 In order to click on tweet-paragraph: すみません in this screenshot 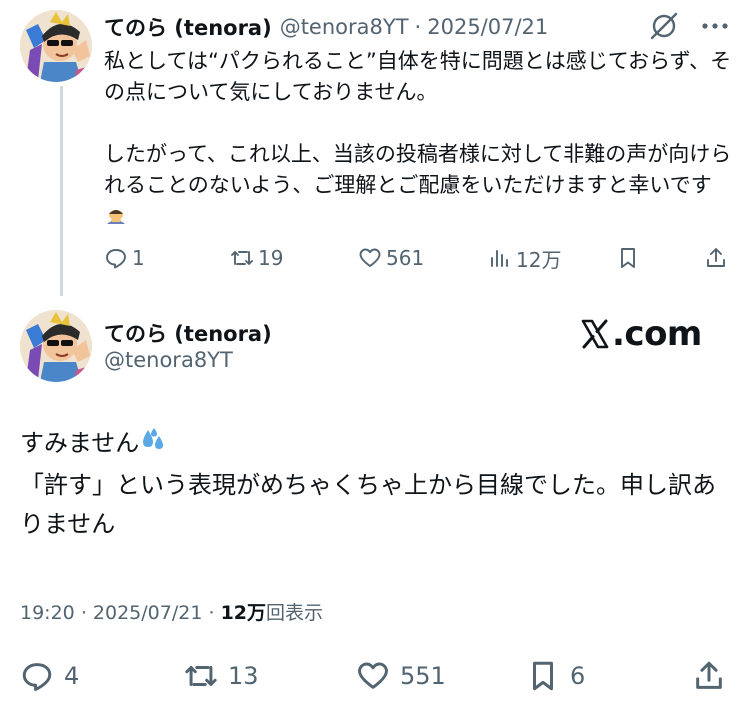, I will do `click(370, 445)`.